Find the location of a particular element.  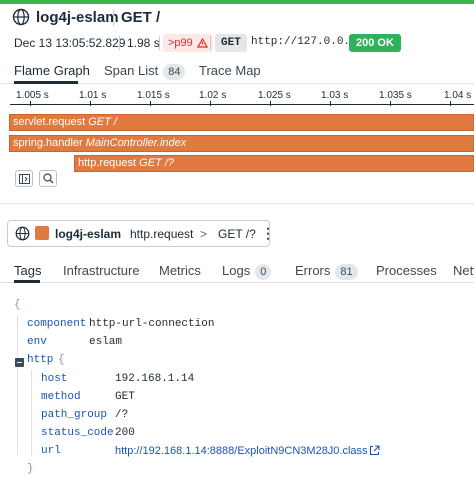

tab-span-list: Span List 84 is located at coordinates (145, 71).